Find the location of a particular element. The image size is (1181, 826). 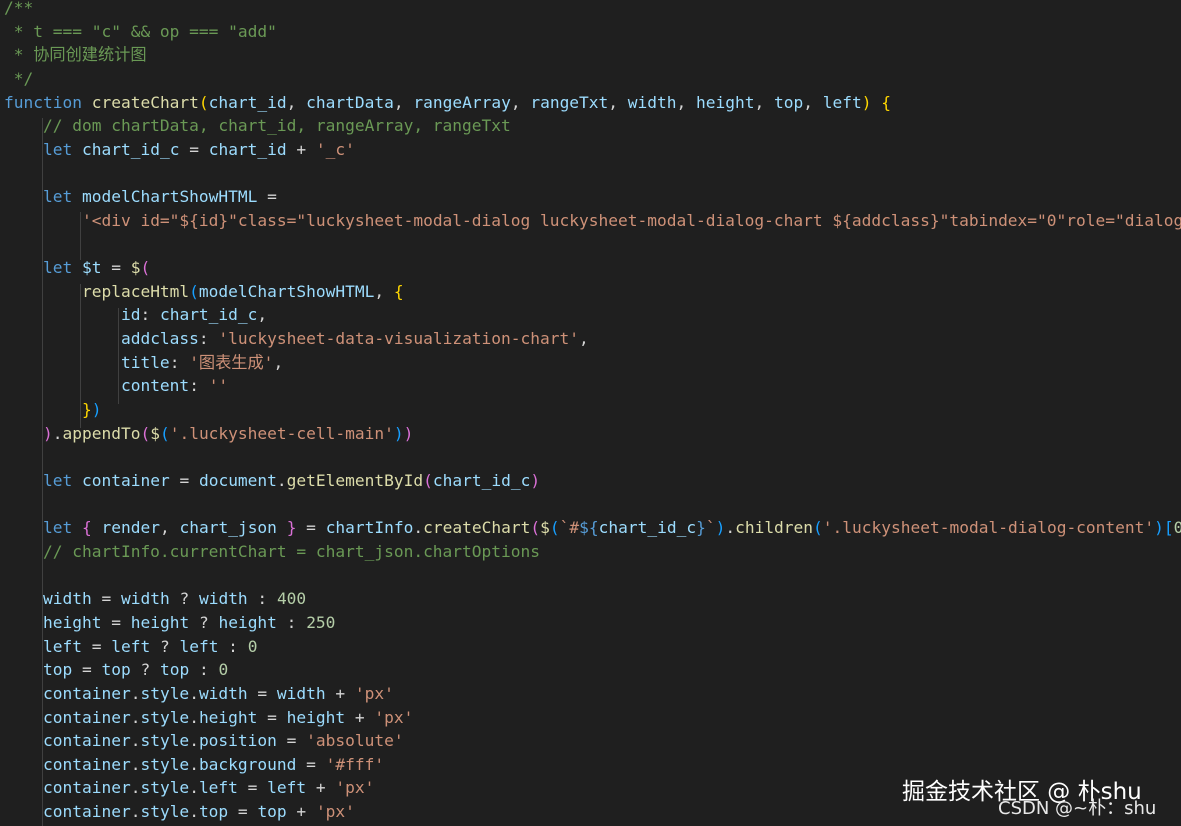

code-line: title: '图表生成', is located at coordinates (143, 363).